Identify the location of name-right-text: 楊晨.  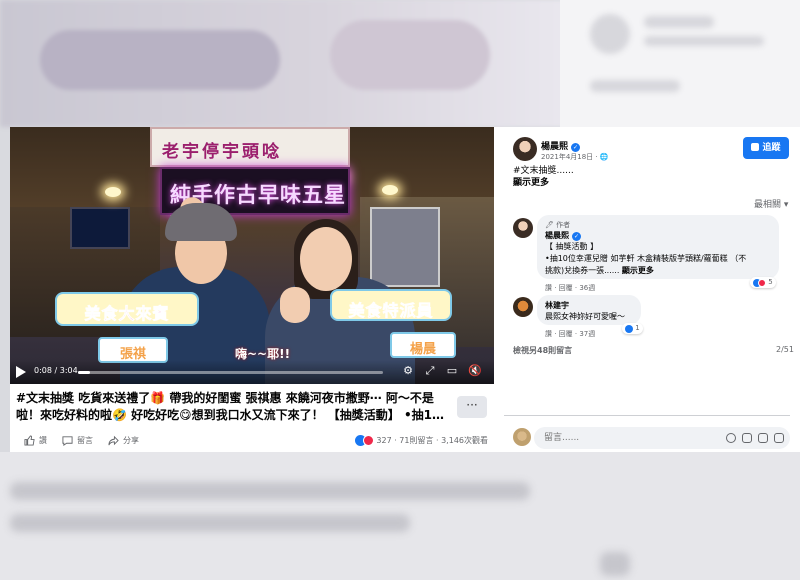
(422, 349).